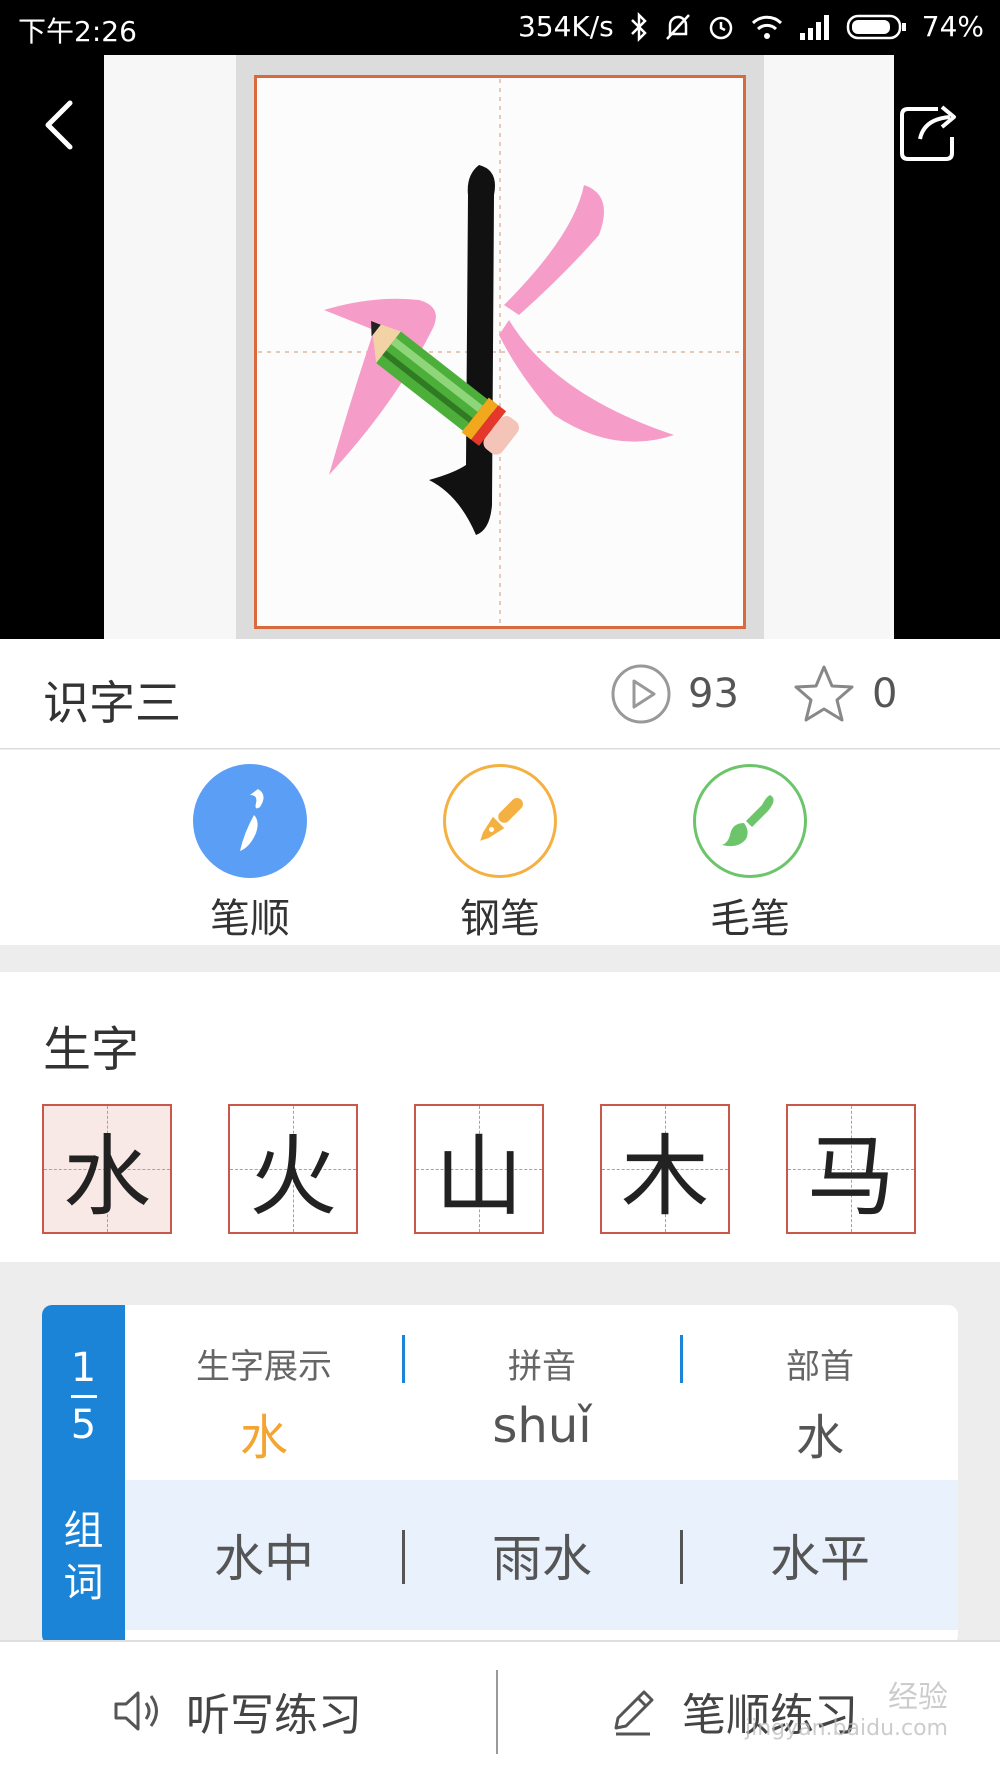 This screenshot has height=1778, width=1000. I want to click on back-icon, so click(61, 125).